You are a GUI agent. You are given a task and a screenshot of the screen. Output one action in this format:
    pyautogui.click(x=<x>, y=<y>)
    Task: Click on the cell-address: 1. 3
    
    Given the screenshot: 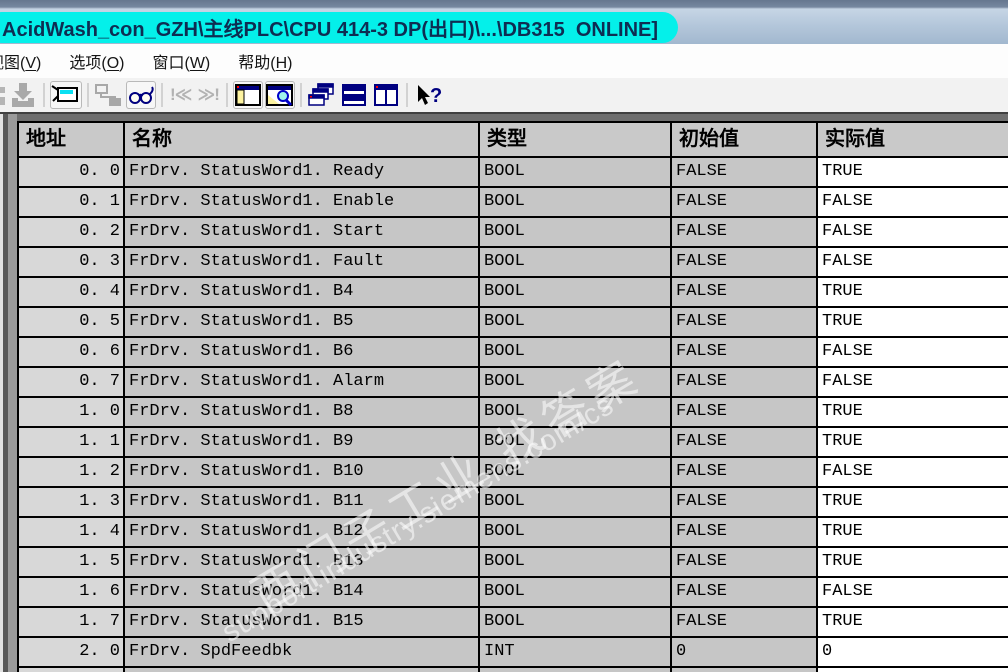 What is the action you would take?
    pyautogui.click(x=71, y=502)
    